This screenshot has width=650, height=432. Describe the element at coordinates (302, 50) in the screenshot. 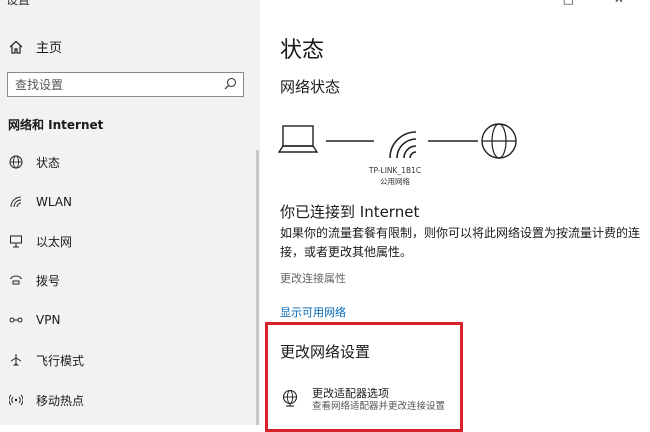

I see `page-title: 状态` at that location.